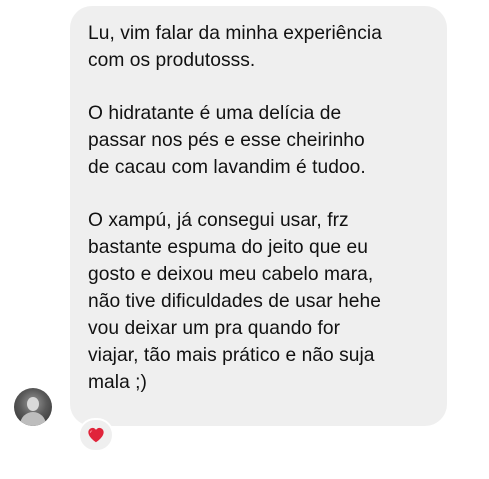  Describe the element at coordinates (33, 419) in the screenshot. I see `avatar-shoulders` at that location.